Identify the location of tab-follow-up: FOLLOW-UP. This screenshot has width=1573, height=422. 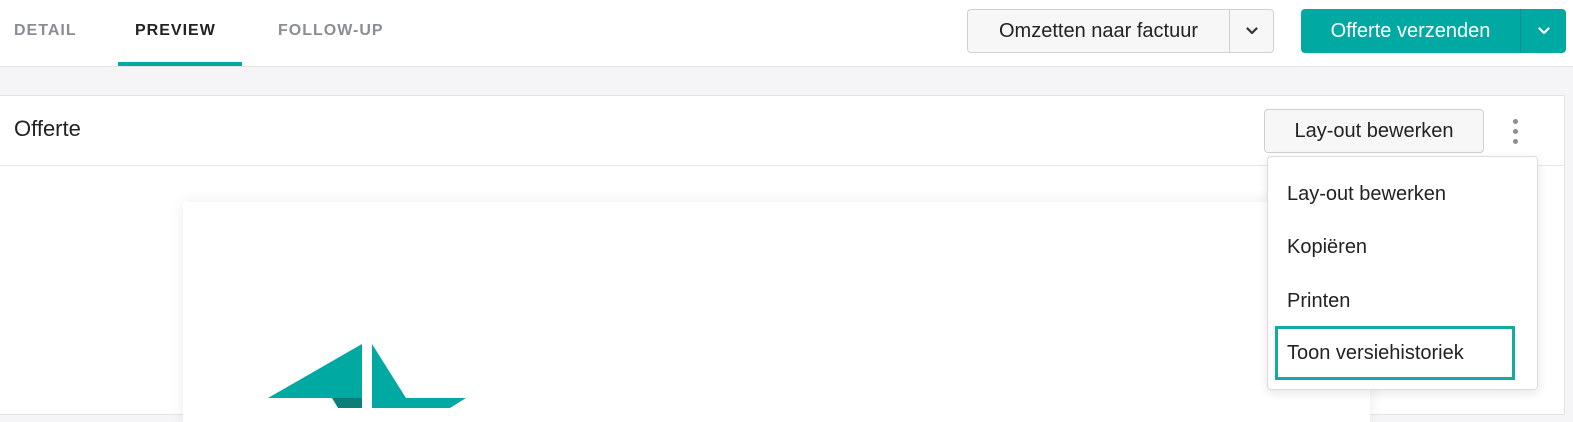
(331, 33).